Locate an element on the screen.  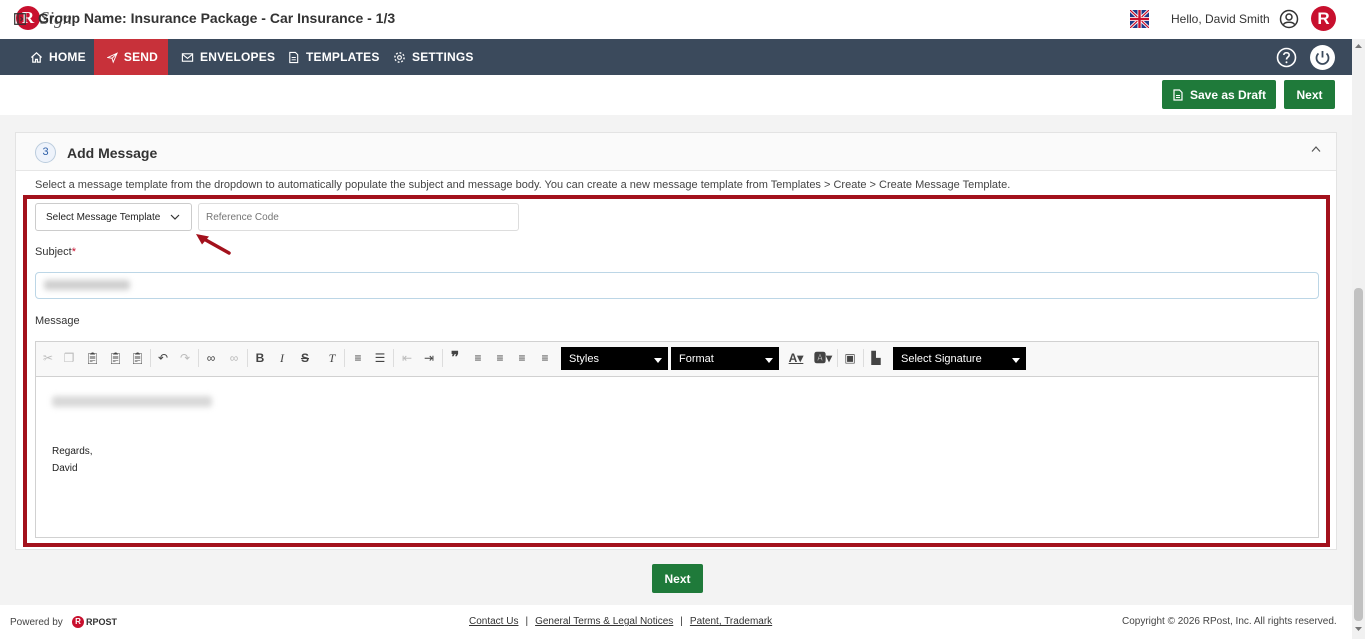
help-icon is located at coordinates (1286, 57).